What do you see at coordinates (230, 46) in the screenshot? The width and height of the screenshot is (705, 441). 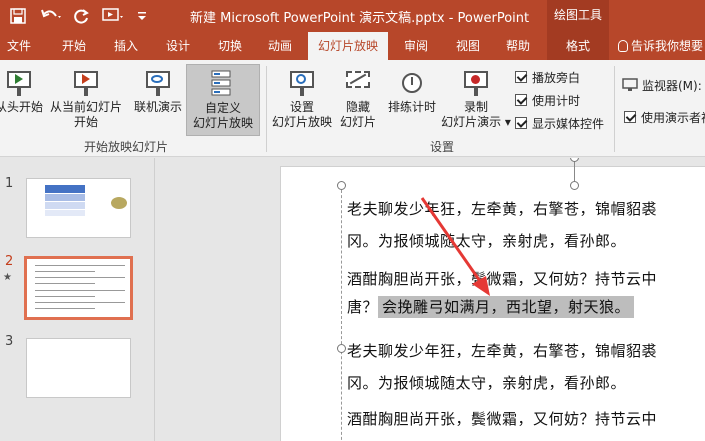 I see `tab-transitions: 切换` at bounding box center [230, 46].